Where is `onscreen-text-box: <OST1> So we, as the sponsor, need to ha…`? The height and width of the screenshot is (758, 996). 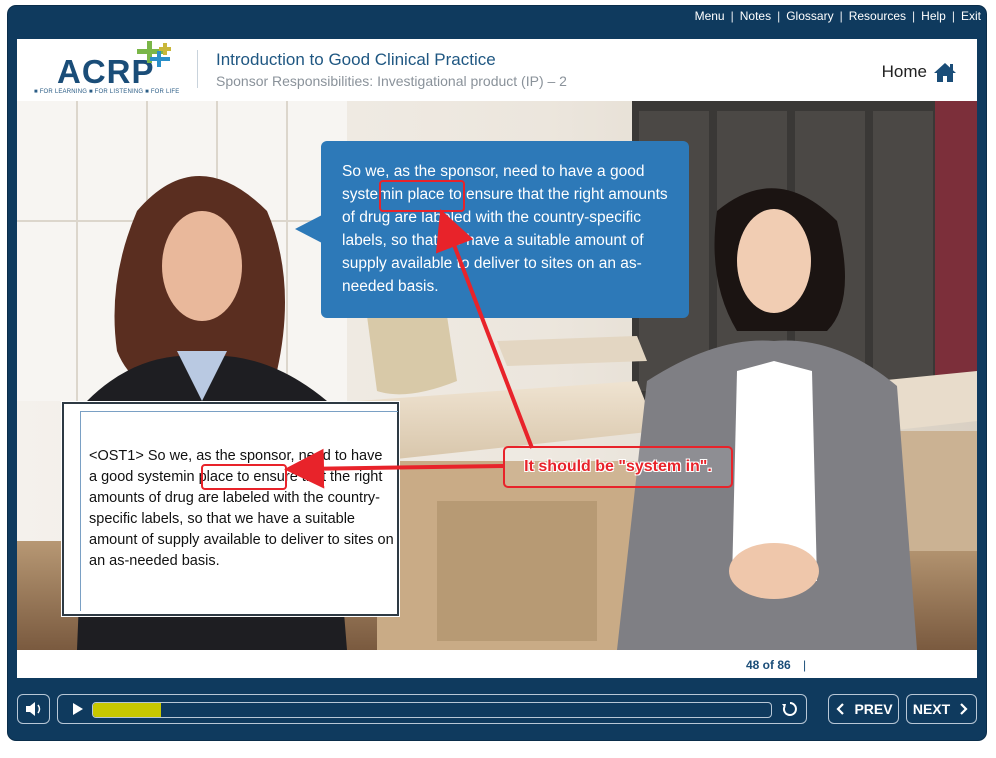 onscreen-text-box: <OST1> So we, as the sponsor, need to ha… is located at coordinates (230, 509).